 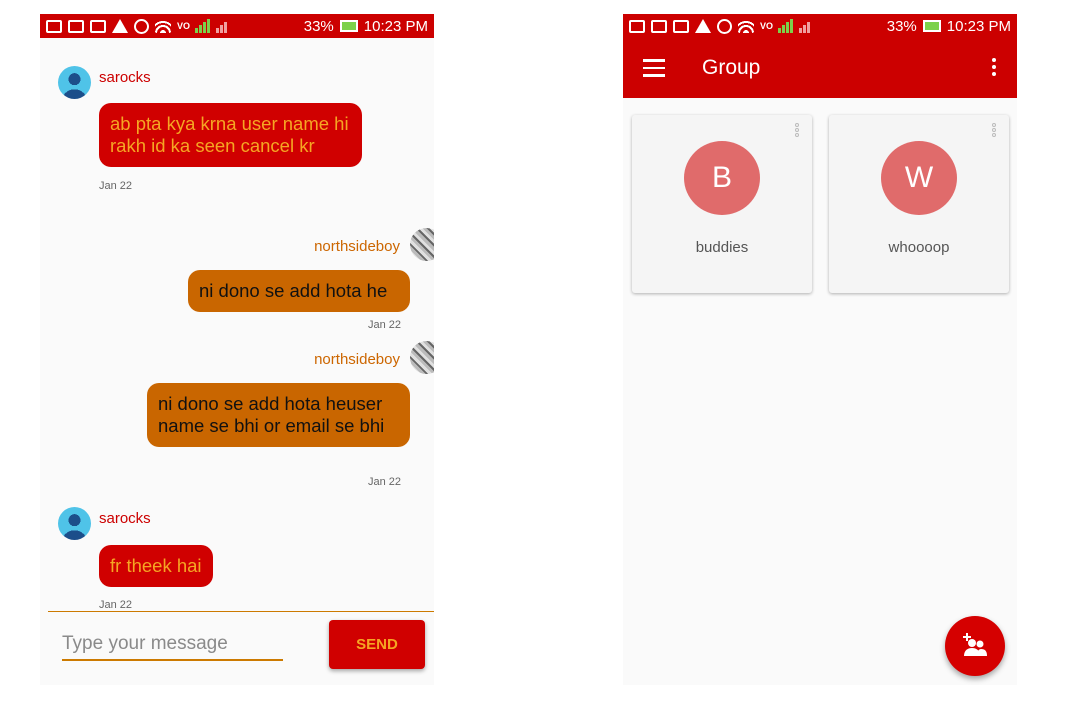 What do you see at coordinates (377, 644) in the screenshot?
I see `send-button: SEND` at bounding box center [377, 644].